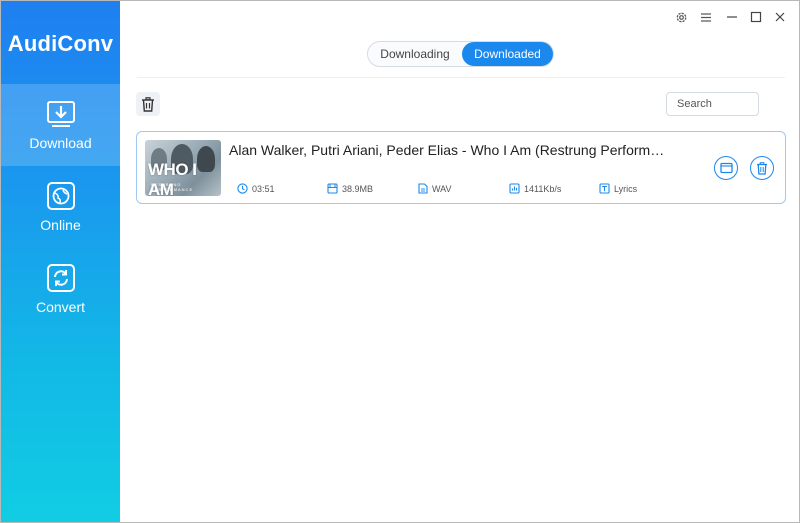 This screenshot has width=800, height=523. I want to click on lyrics-value: Lyrics, so click(626, 188).